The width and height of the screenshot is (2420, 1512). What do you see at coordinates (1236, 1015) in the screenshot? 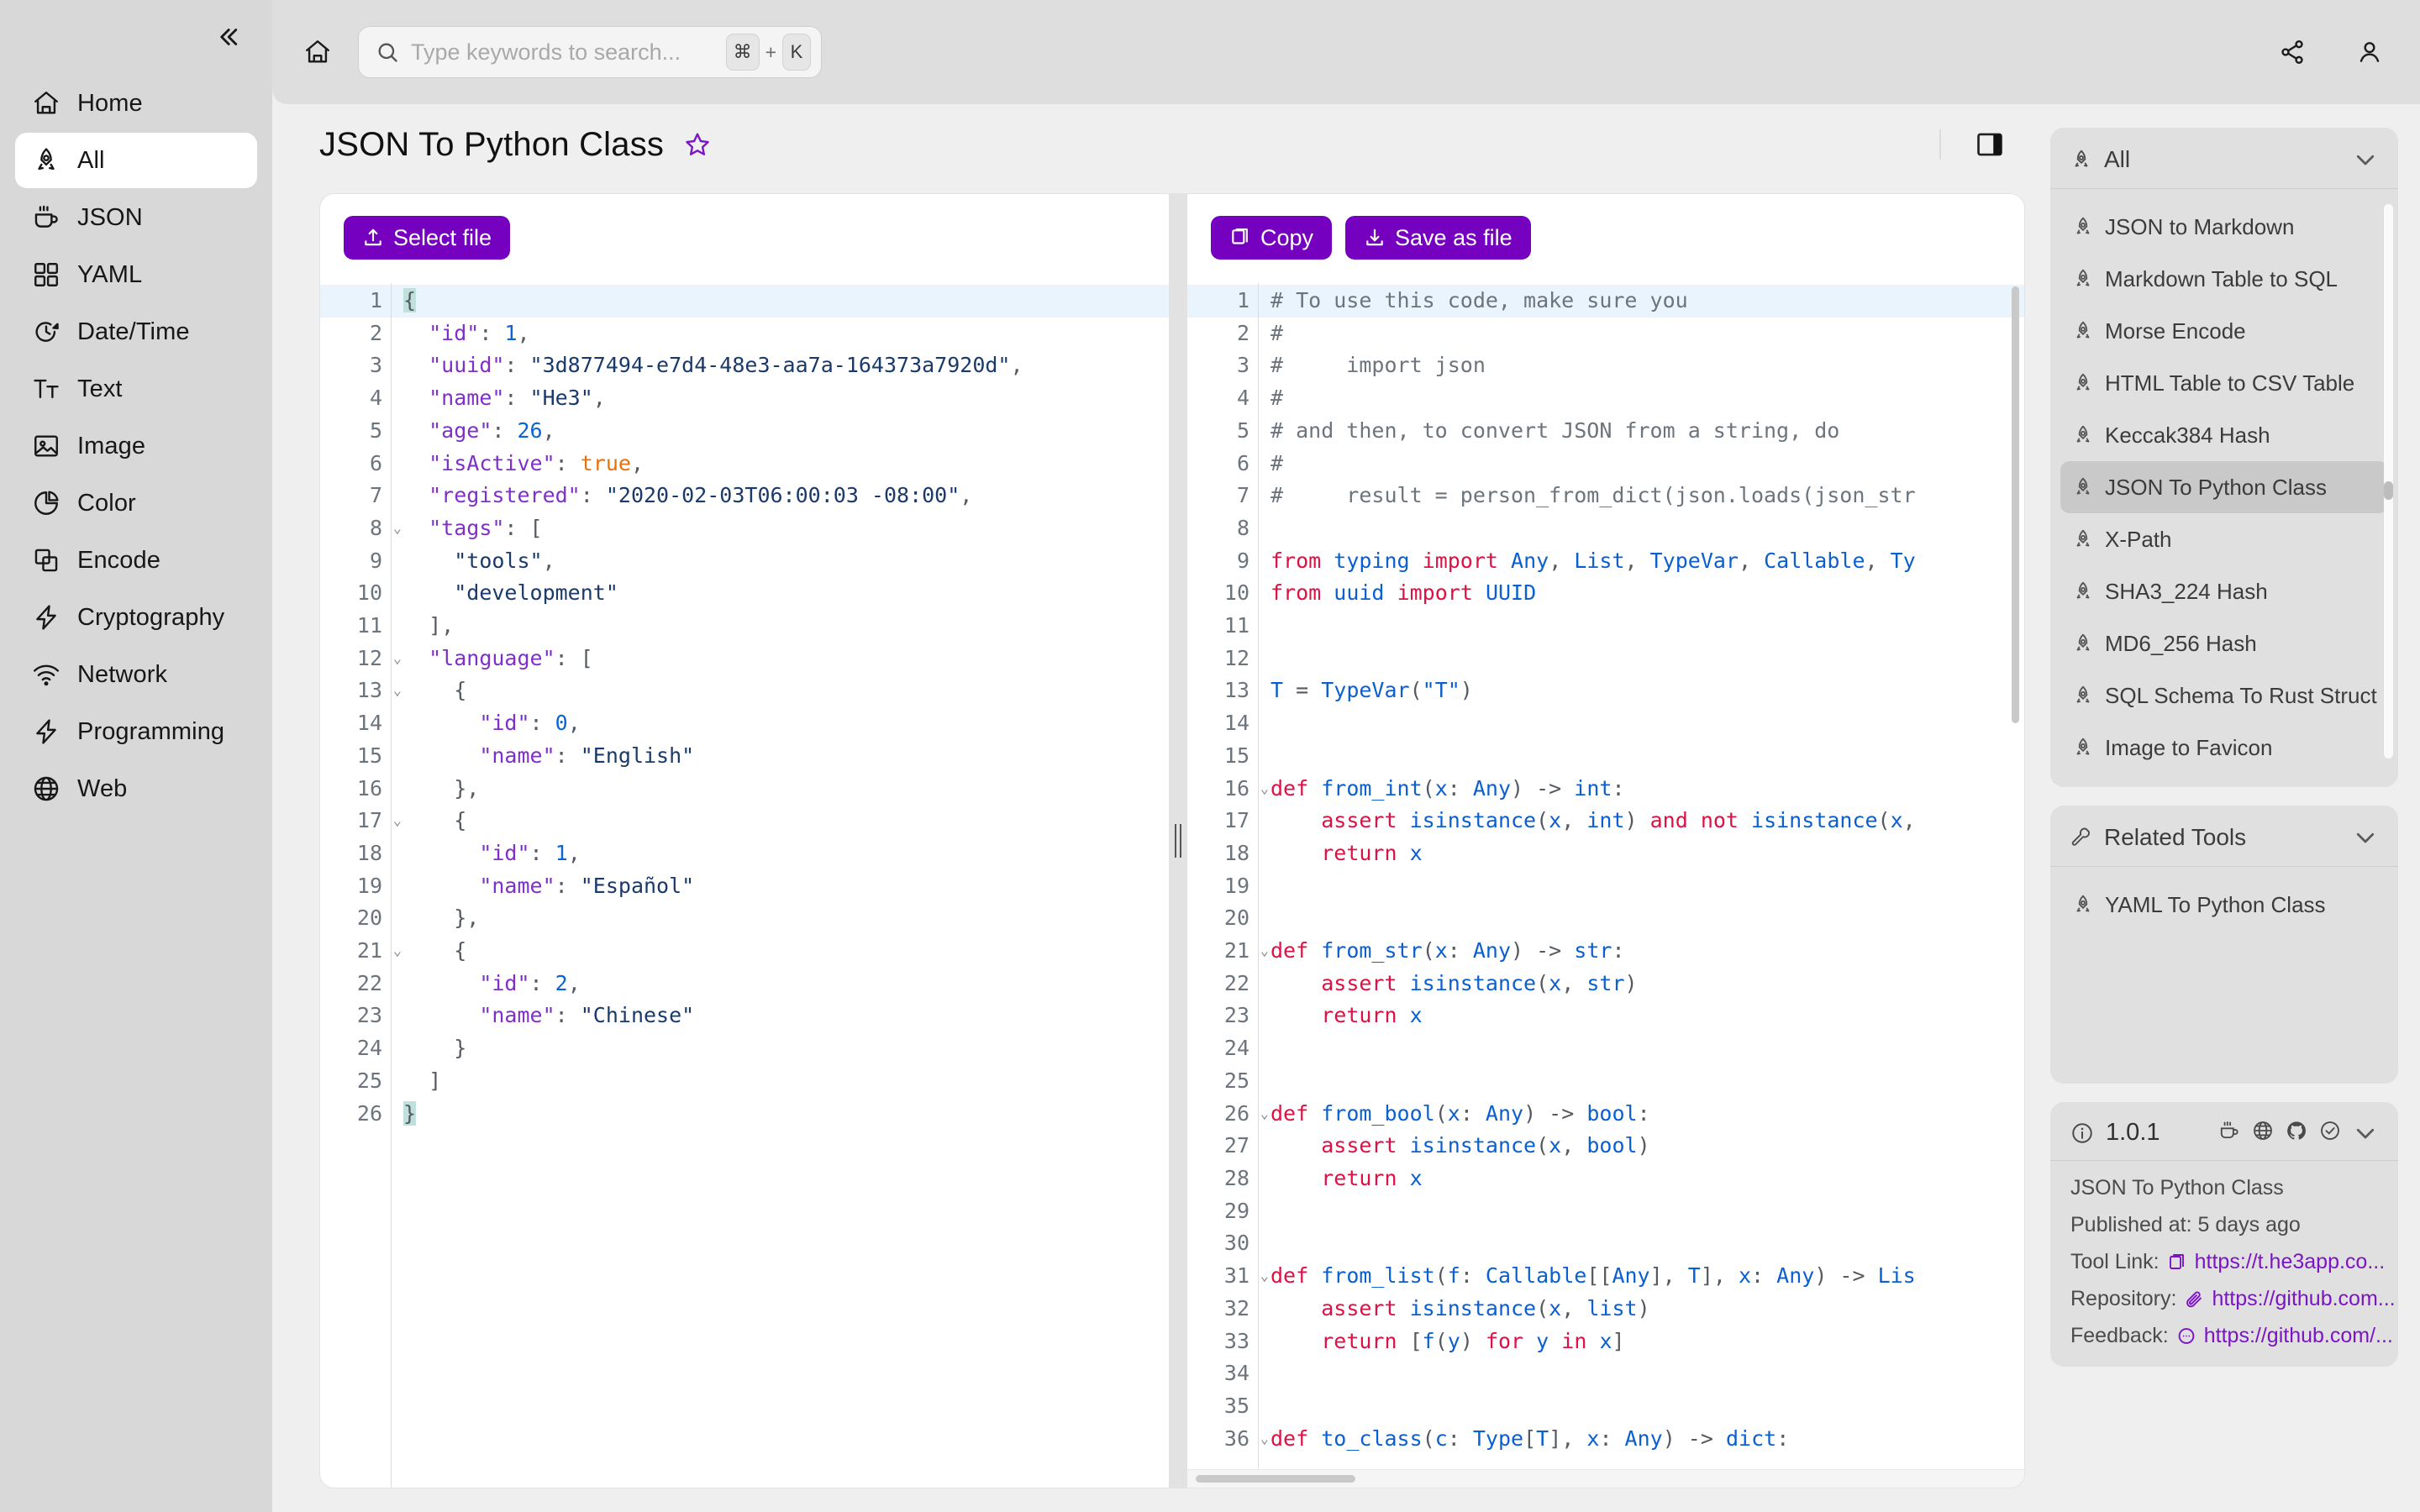
I see `line-number: 23` at bounding box center [1236, 1015].